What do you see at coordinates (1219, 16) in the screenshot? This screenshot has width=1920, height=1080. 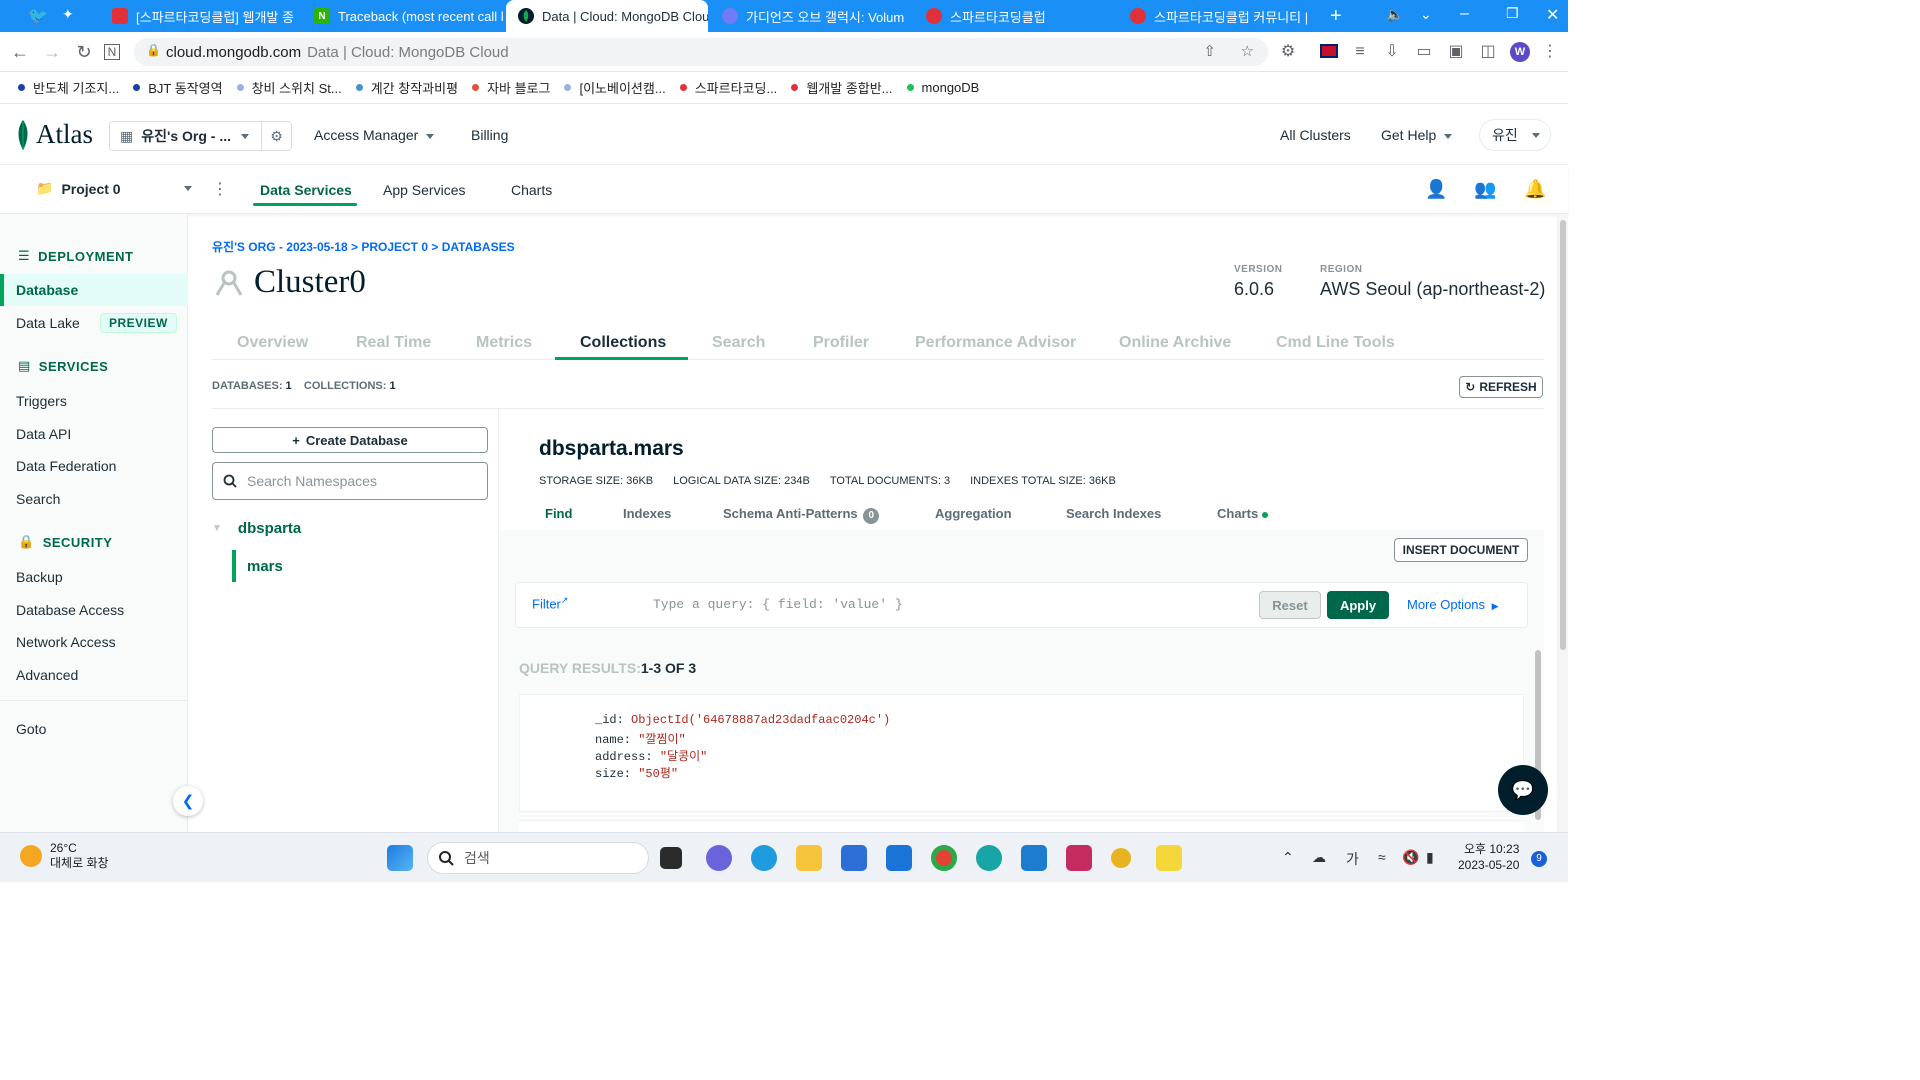 I see `browser-tab-6: 스파르타코딩클럽 커뮤니티 |` at bounding box center [1219, 16].